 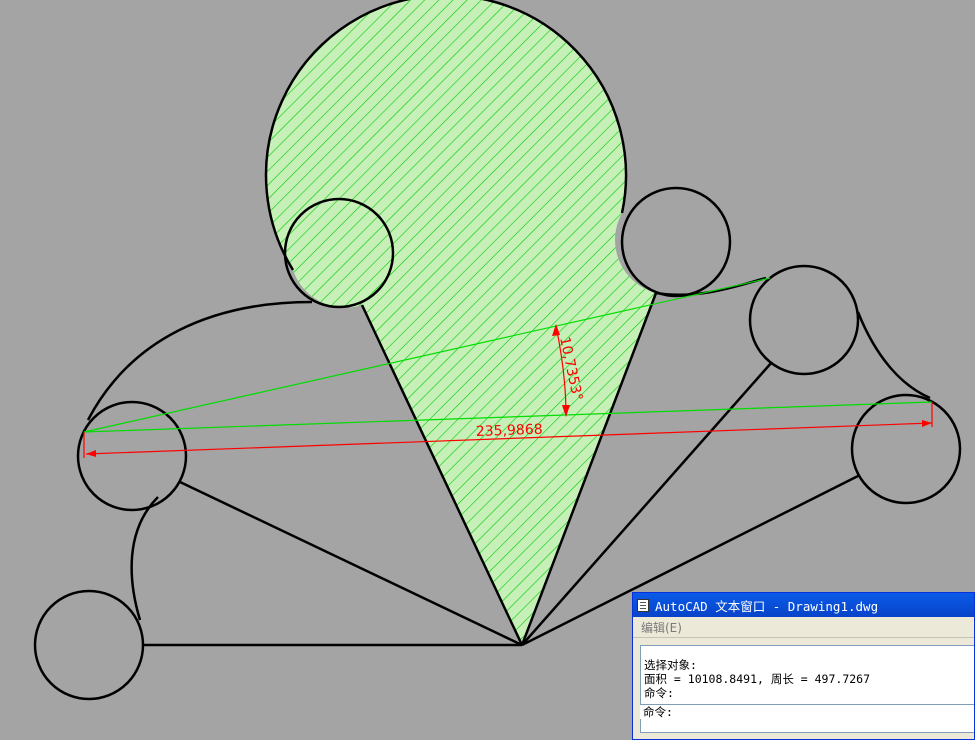 What do you see at coordinates (927, 423) in the screenshot?
I see `dimension-arrow-right` at bounding box center [927, 423].